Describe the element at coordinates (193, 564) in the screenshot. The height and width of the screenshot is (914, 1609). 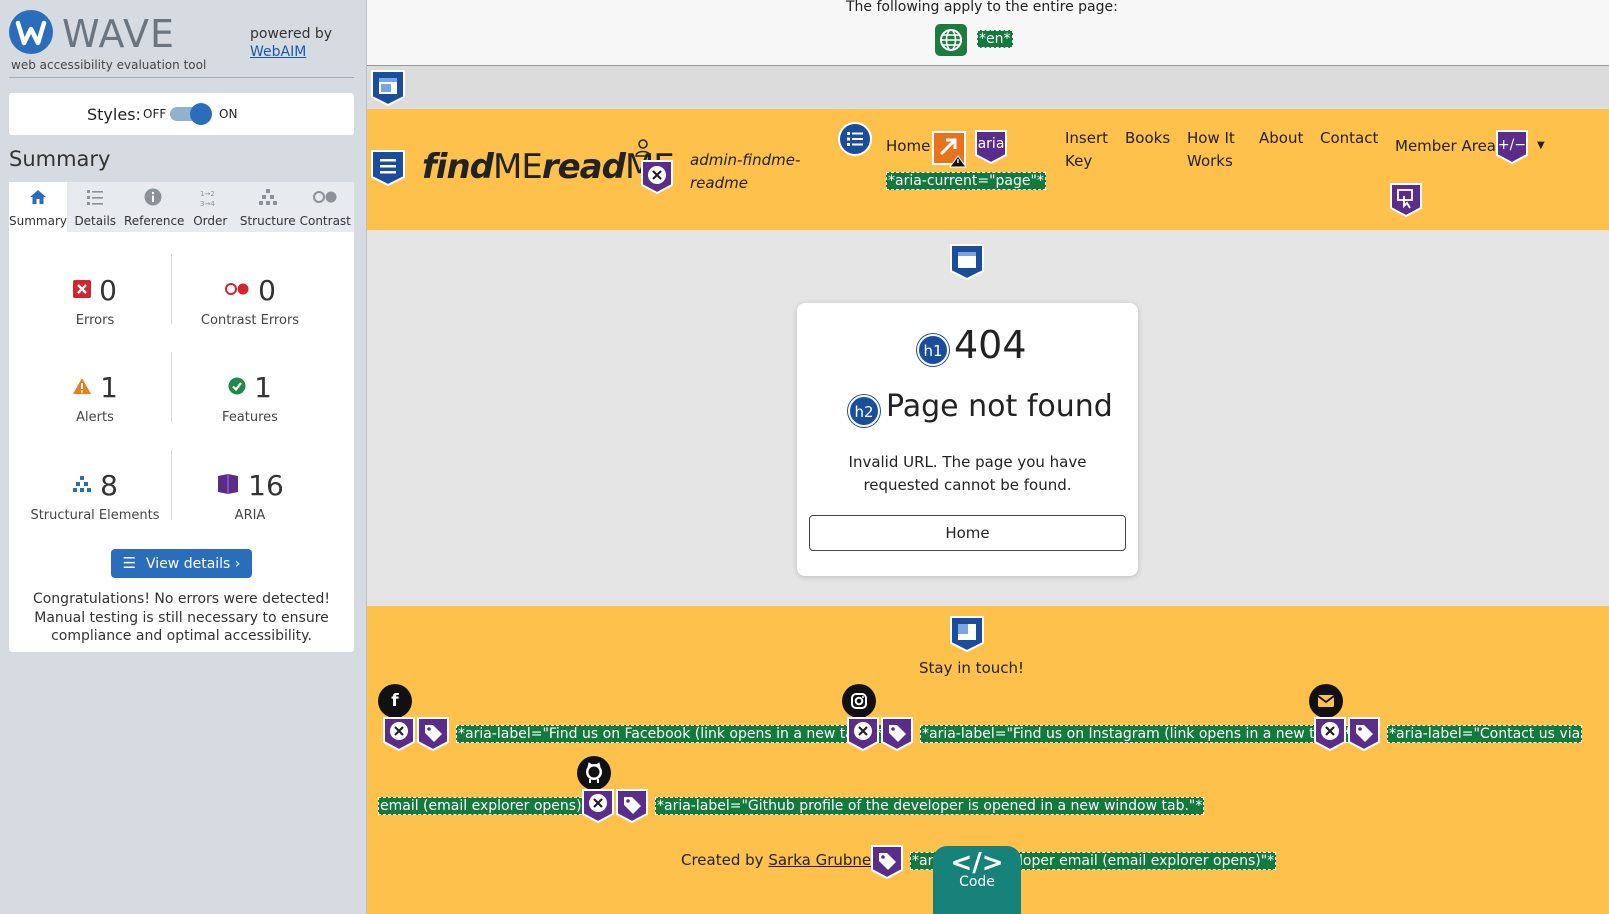
I see `view-details-label: View details ›` at that location.